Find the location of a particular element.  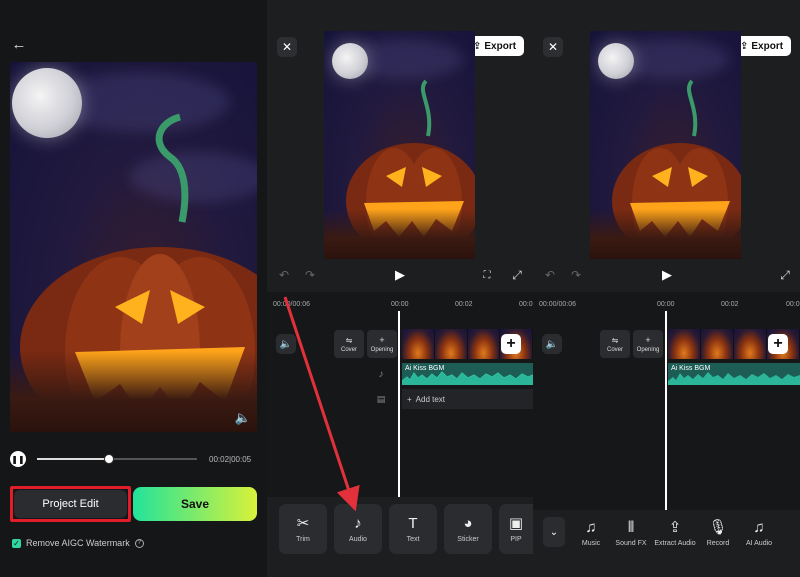

tool-extract-audio: ⇪ Extract Audio is located at coordinates (675, 533).